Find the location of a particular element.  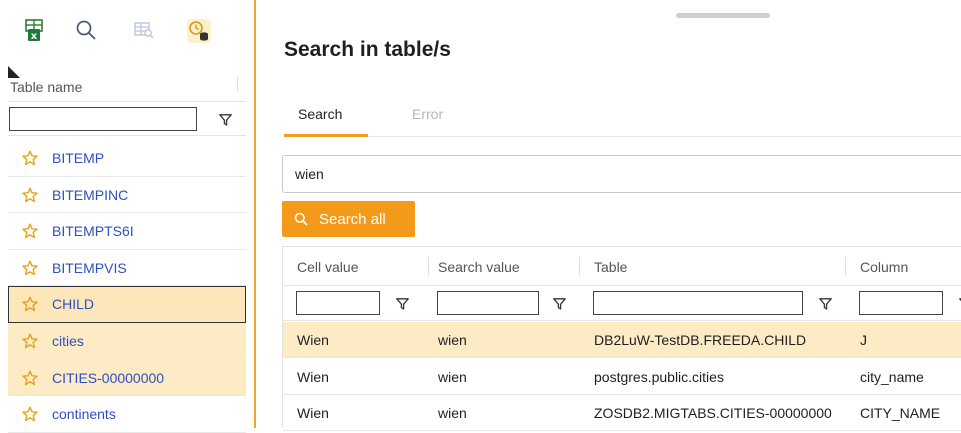

table-list-item: BITEMPINC is located at coordinates (127, 195).